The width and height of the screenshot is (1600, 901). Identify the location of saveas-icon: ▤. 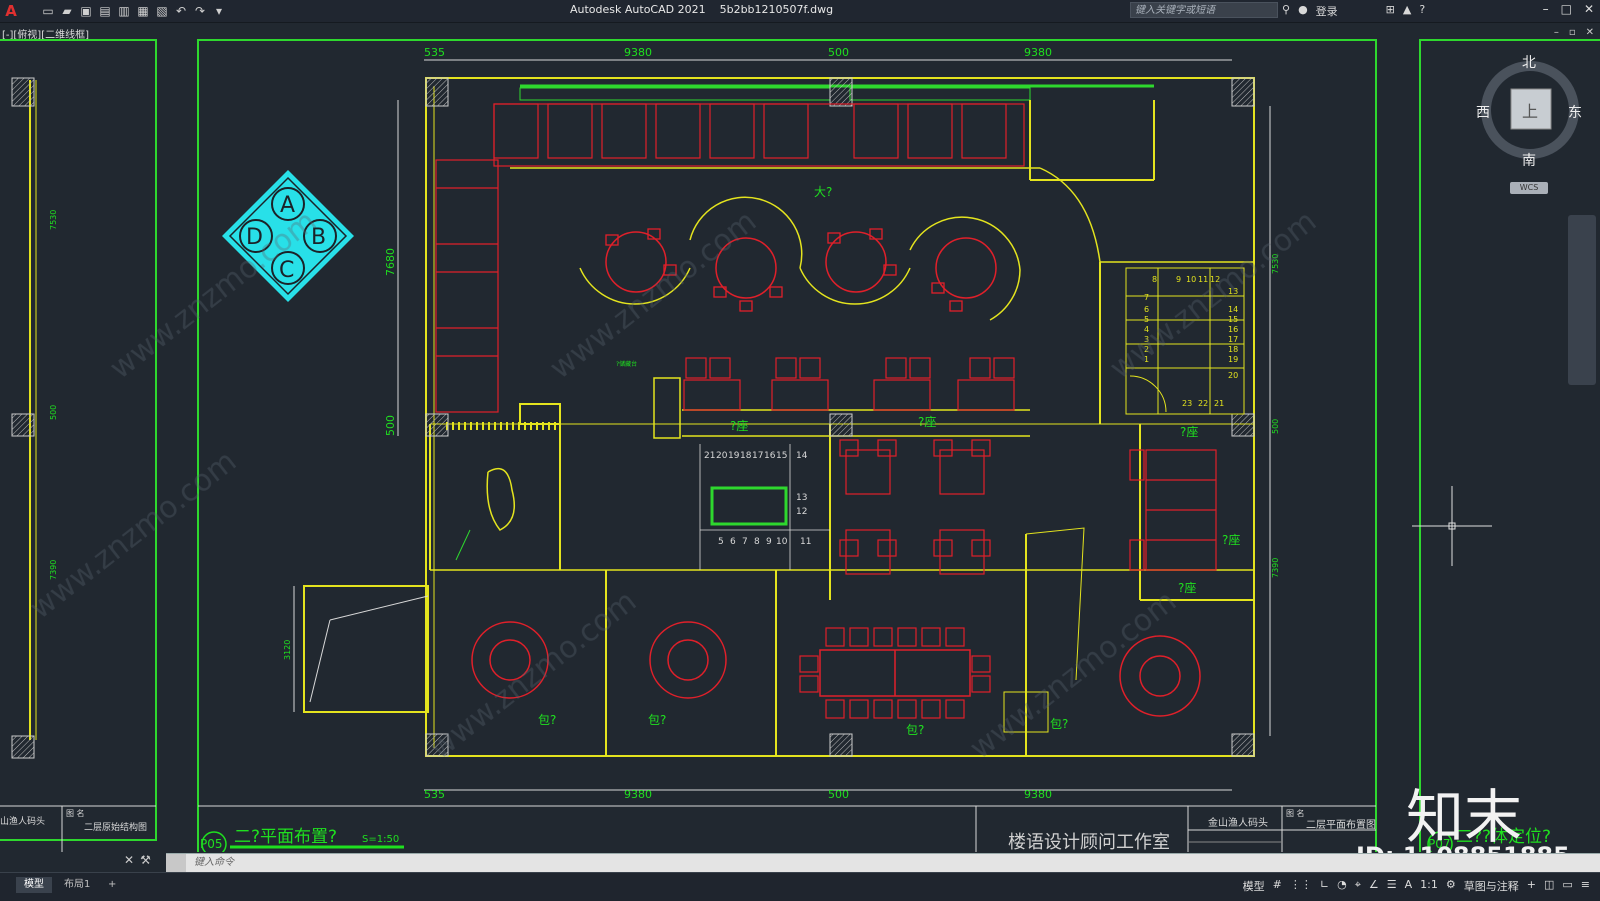
(105, 11).